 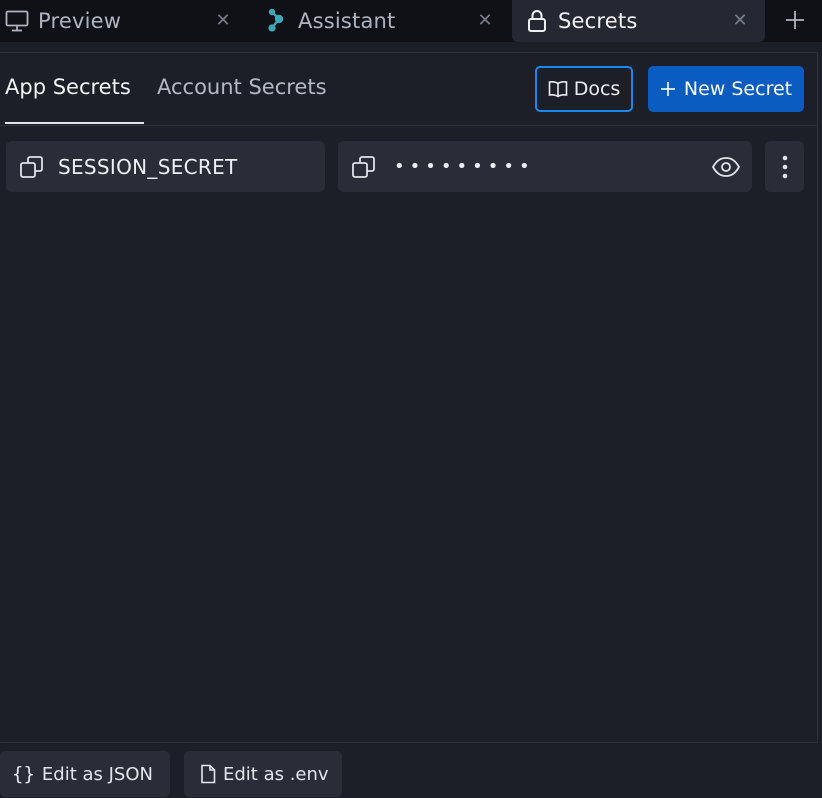 I want to click on tab-assistant: Assistant ✕, so click(x=386, y=21).